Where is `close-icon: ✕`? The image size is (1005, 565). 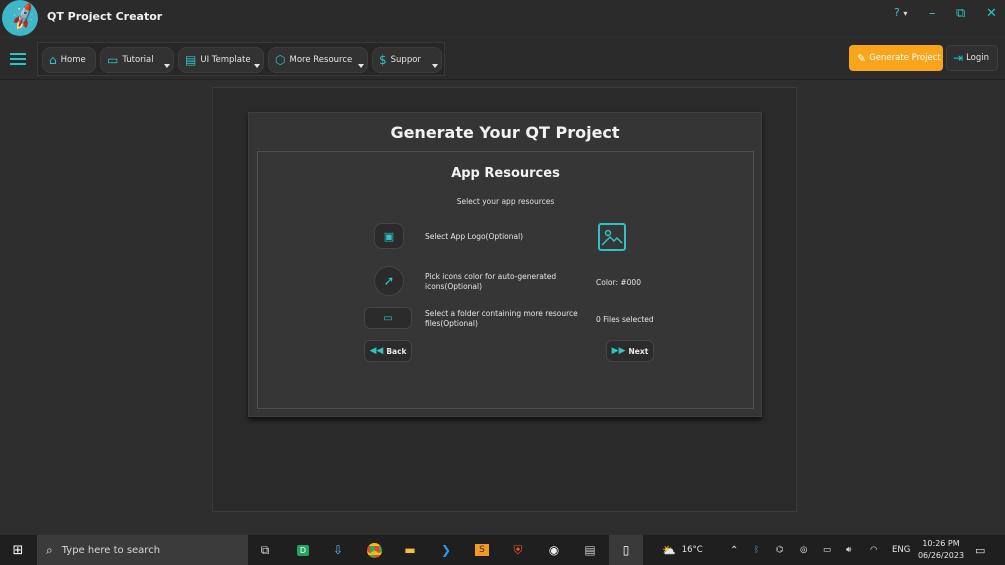
close-icon: ✕ is located at coordinates (991, 13).